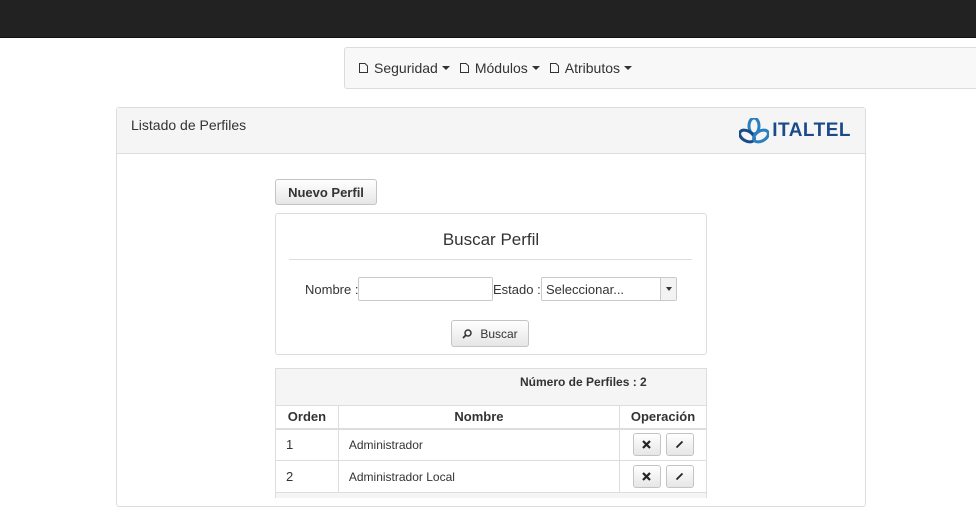 This screenshot has width=976, height=507. I want to click on cell-nombre: Administrador Local, so click(479, 476).